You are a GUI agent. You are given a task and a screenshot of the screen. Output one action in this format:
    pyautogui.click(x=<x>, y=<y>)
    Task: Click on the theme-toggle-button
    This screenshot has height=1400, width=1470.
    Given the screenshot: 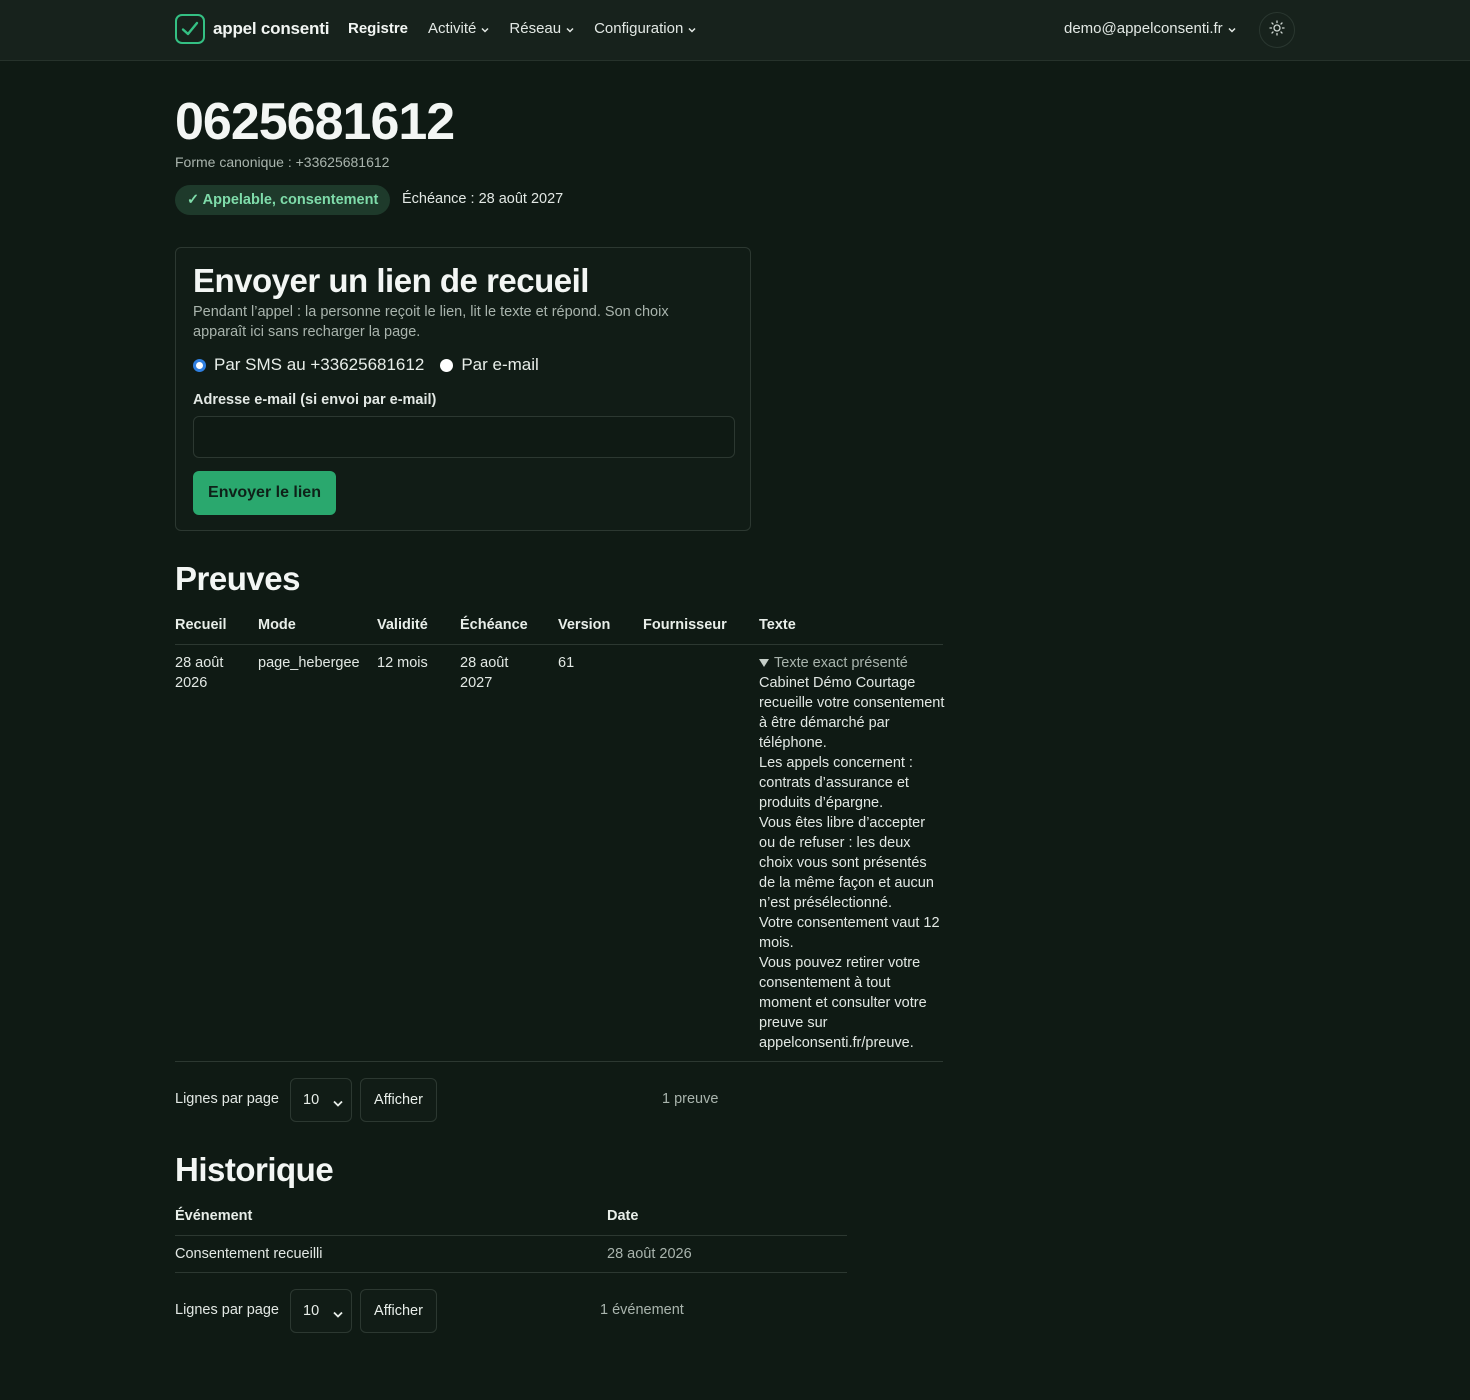 What is the action you would take?
    pyautogui.click(x=1277, y=30)
    